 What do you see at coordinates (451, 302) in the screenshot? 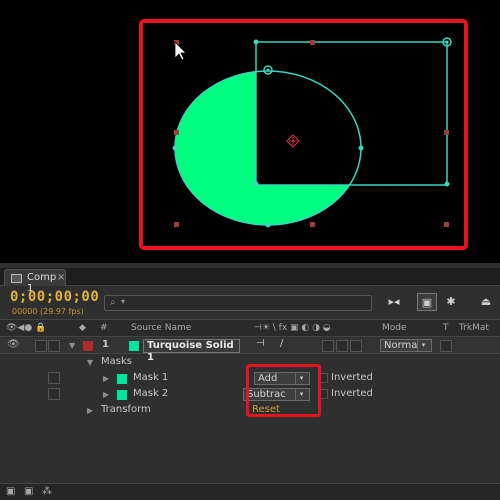
I see `shy-layers-button: ✱` at bounding box center [451, 302].